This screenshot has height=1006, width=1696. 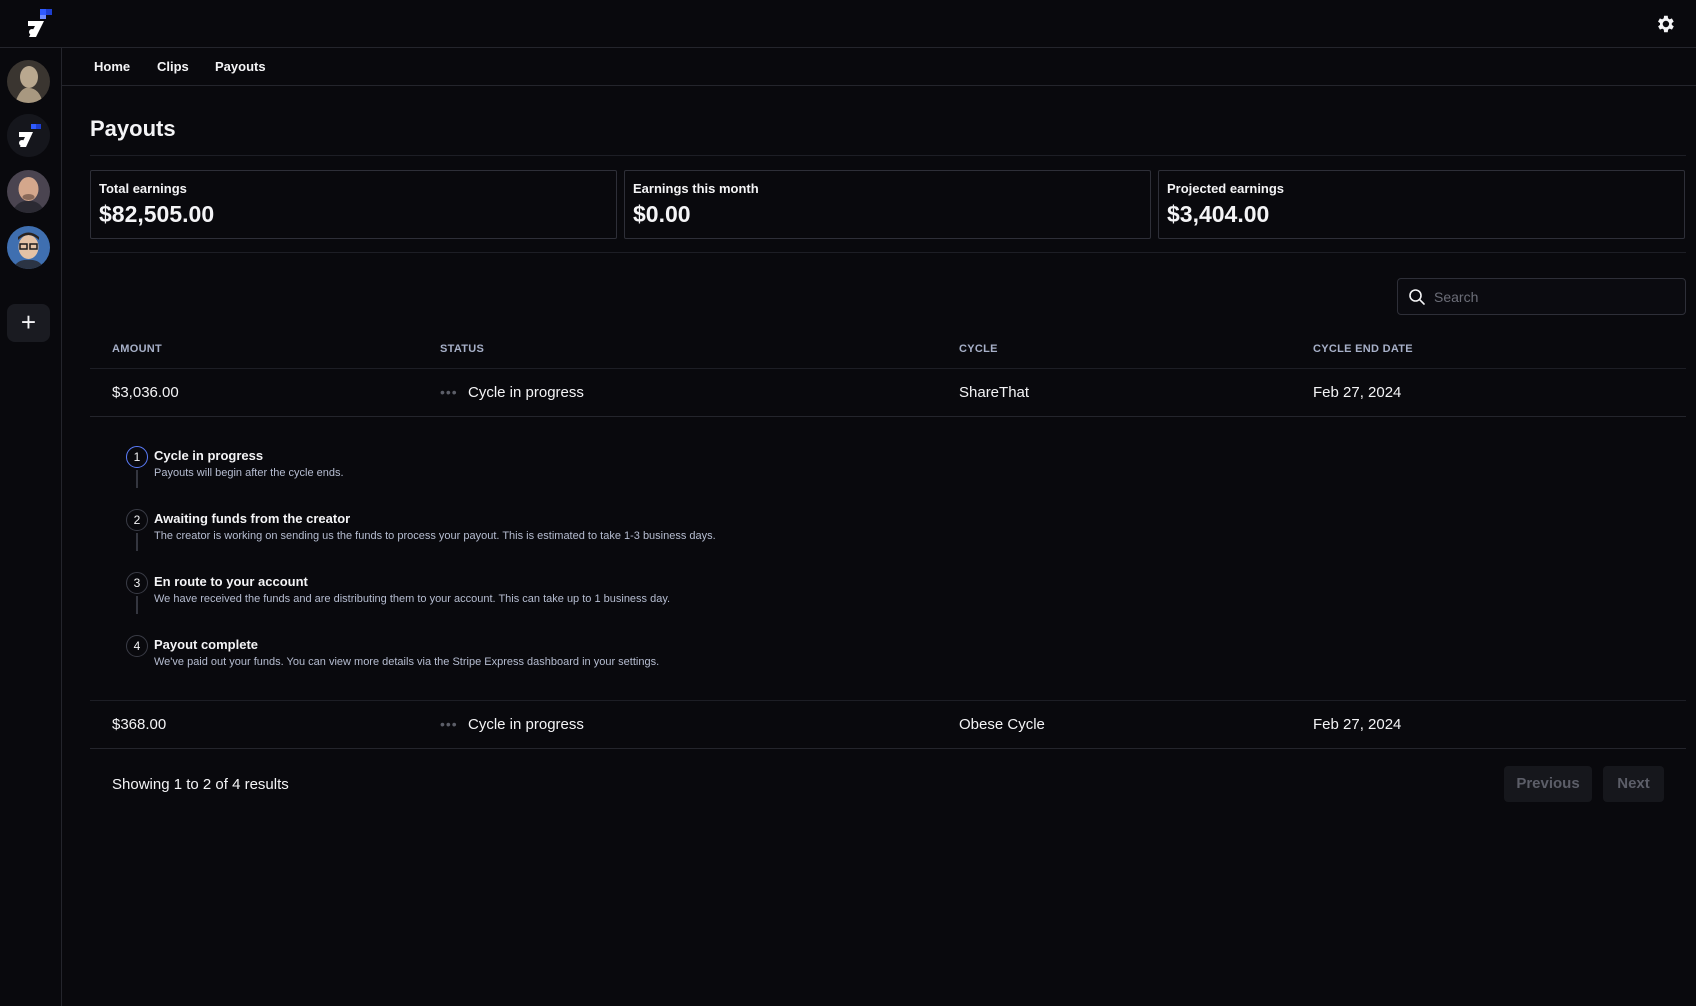 What do you see at coordinates (28, 247) in the screenshot?
I see `avatar-glasses-man` at bounding box center [28, 247].